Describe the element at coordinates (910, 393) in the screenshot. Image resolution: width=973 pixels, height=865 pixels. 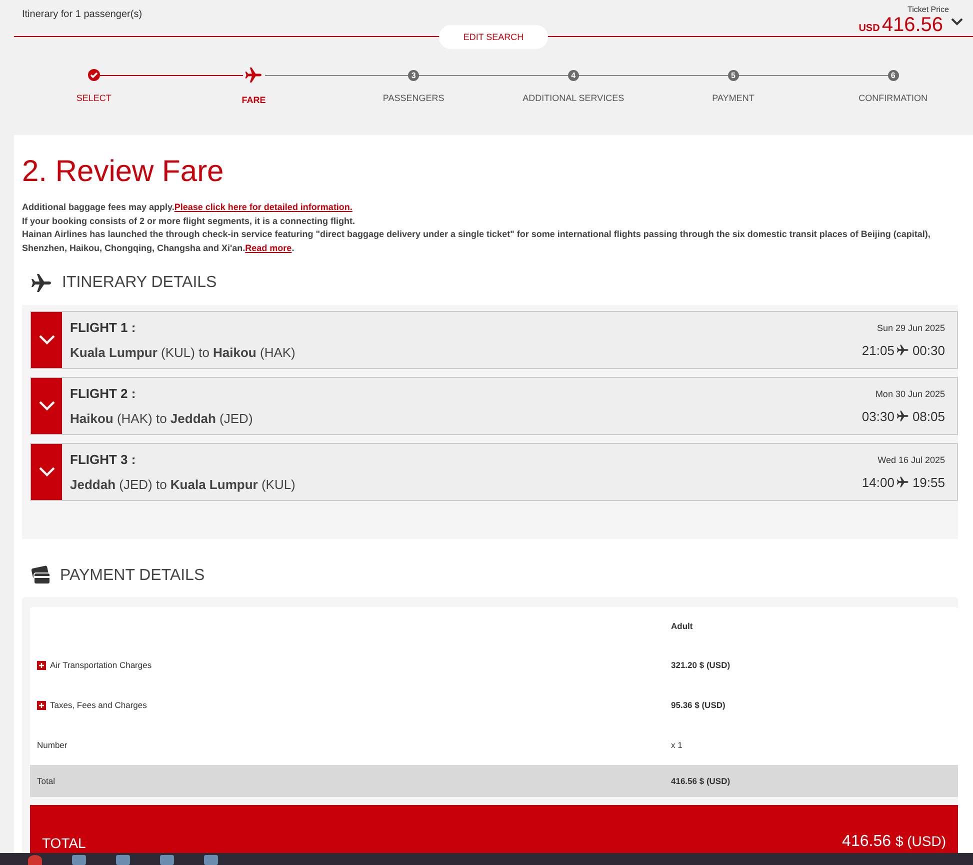
I see `flight-date: Mon 30 Jun 2025` at that location.